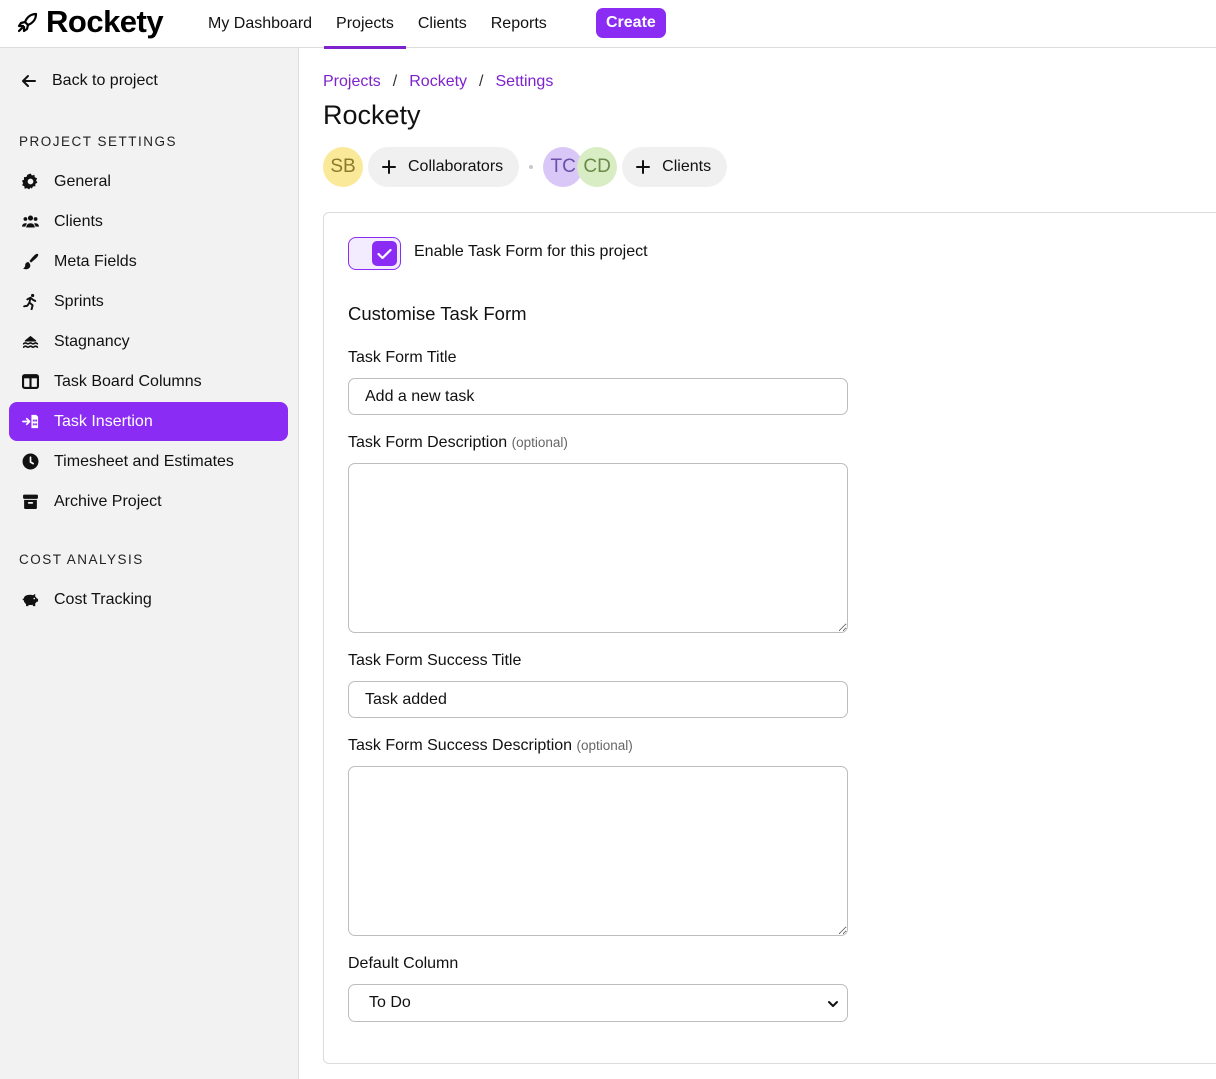  I want to click on collaborator-avatar: SB, so click(343, 167).